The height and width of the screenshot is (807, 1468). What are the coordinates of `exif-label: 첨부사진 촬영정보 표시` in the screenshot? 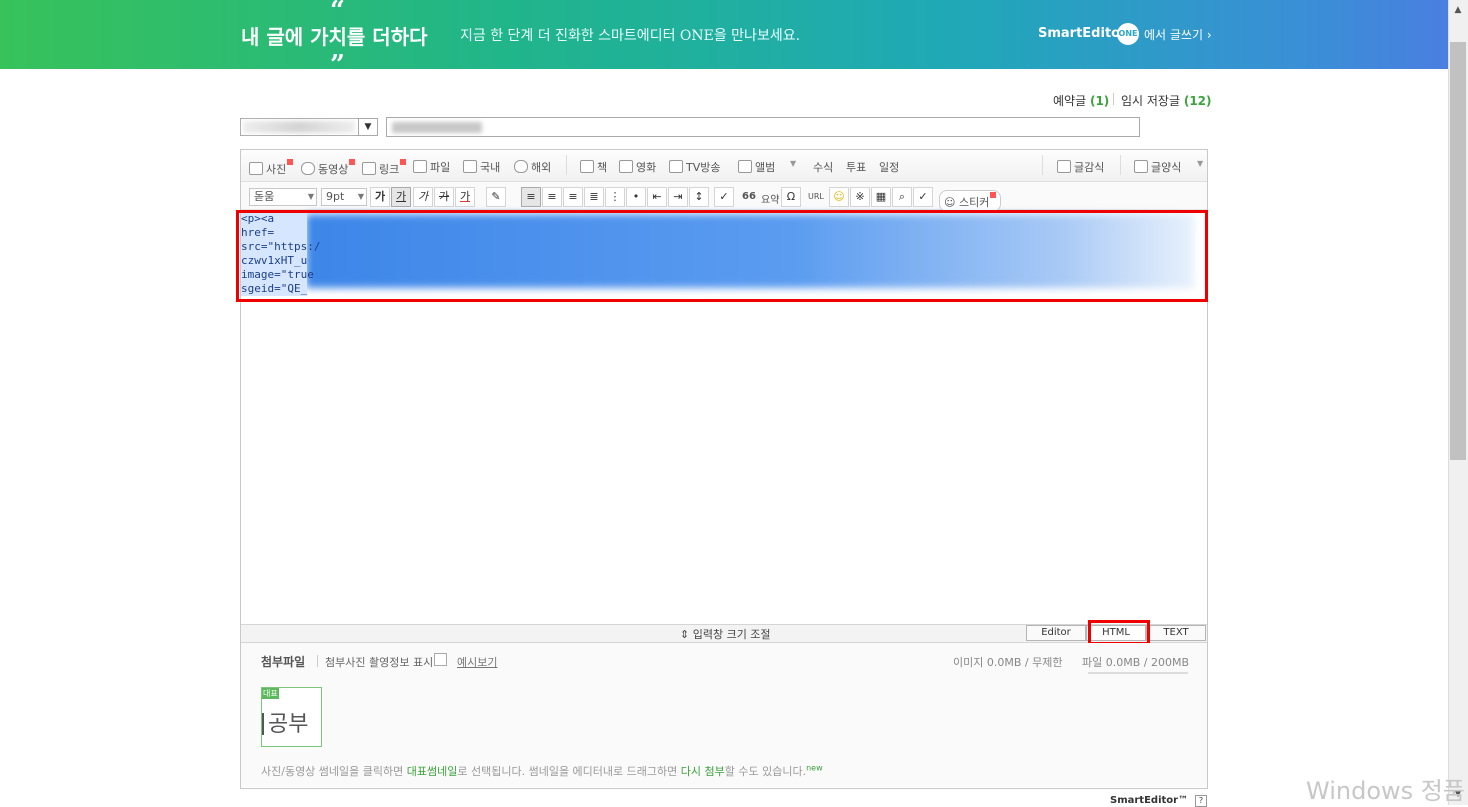 It's located at (379, 662).